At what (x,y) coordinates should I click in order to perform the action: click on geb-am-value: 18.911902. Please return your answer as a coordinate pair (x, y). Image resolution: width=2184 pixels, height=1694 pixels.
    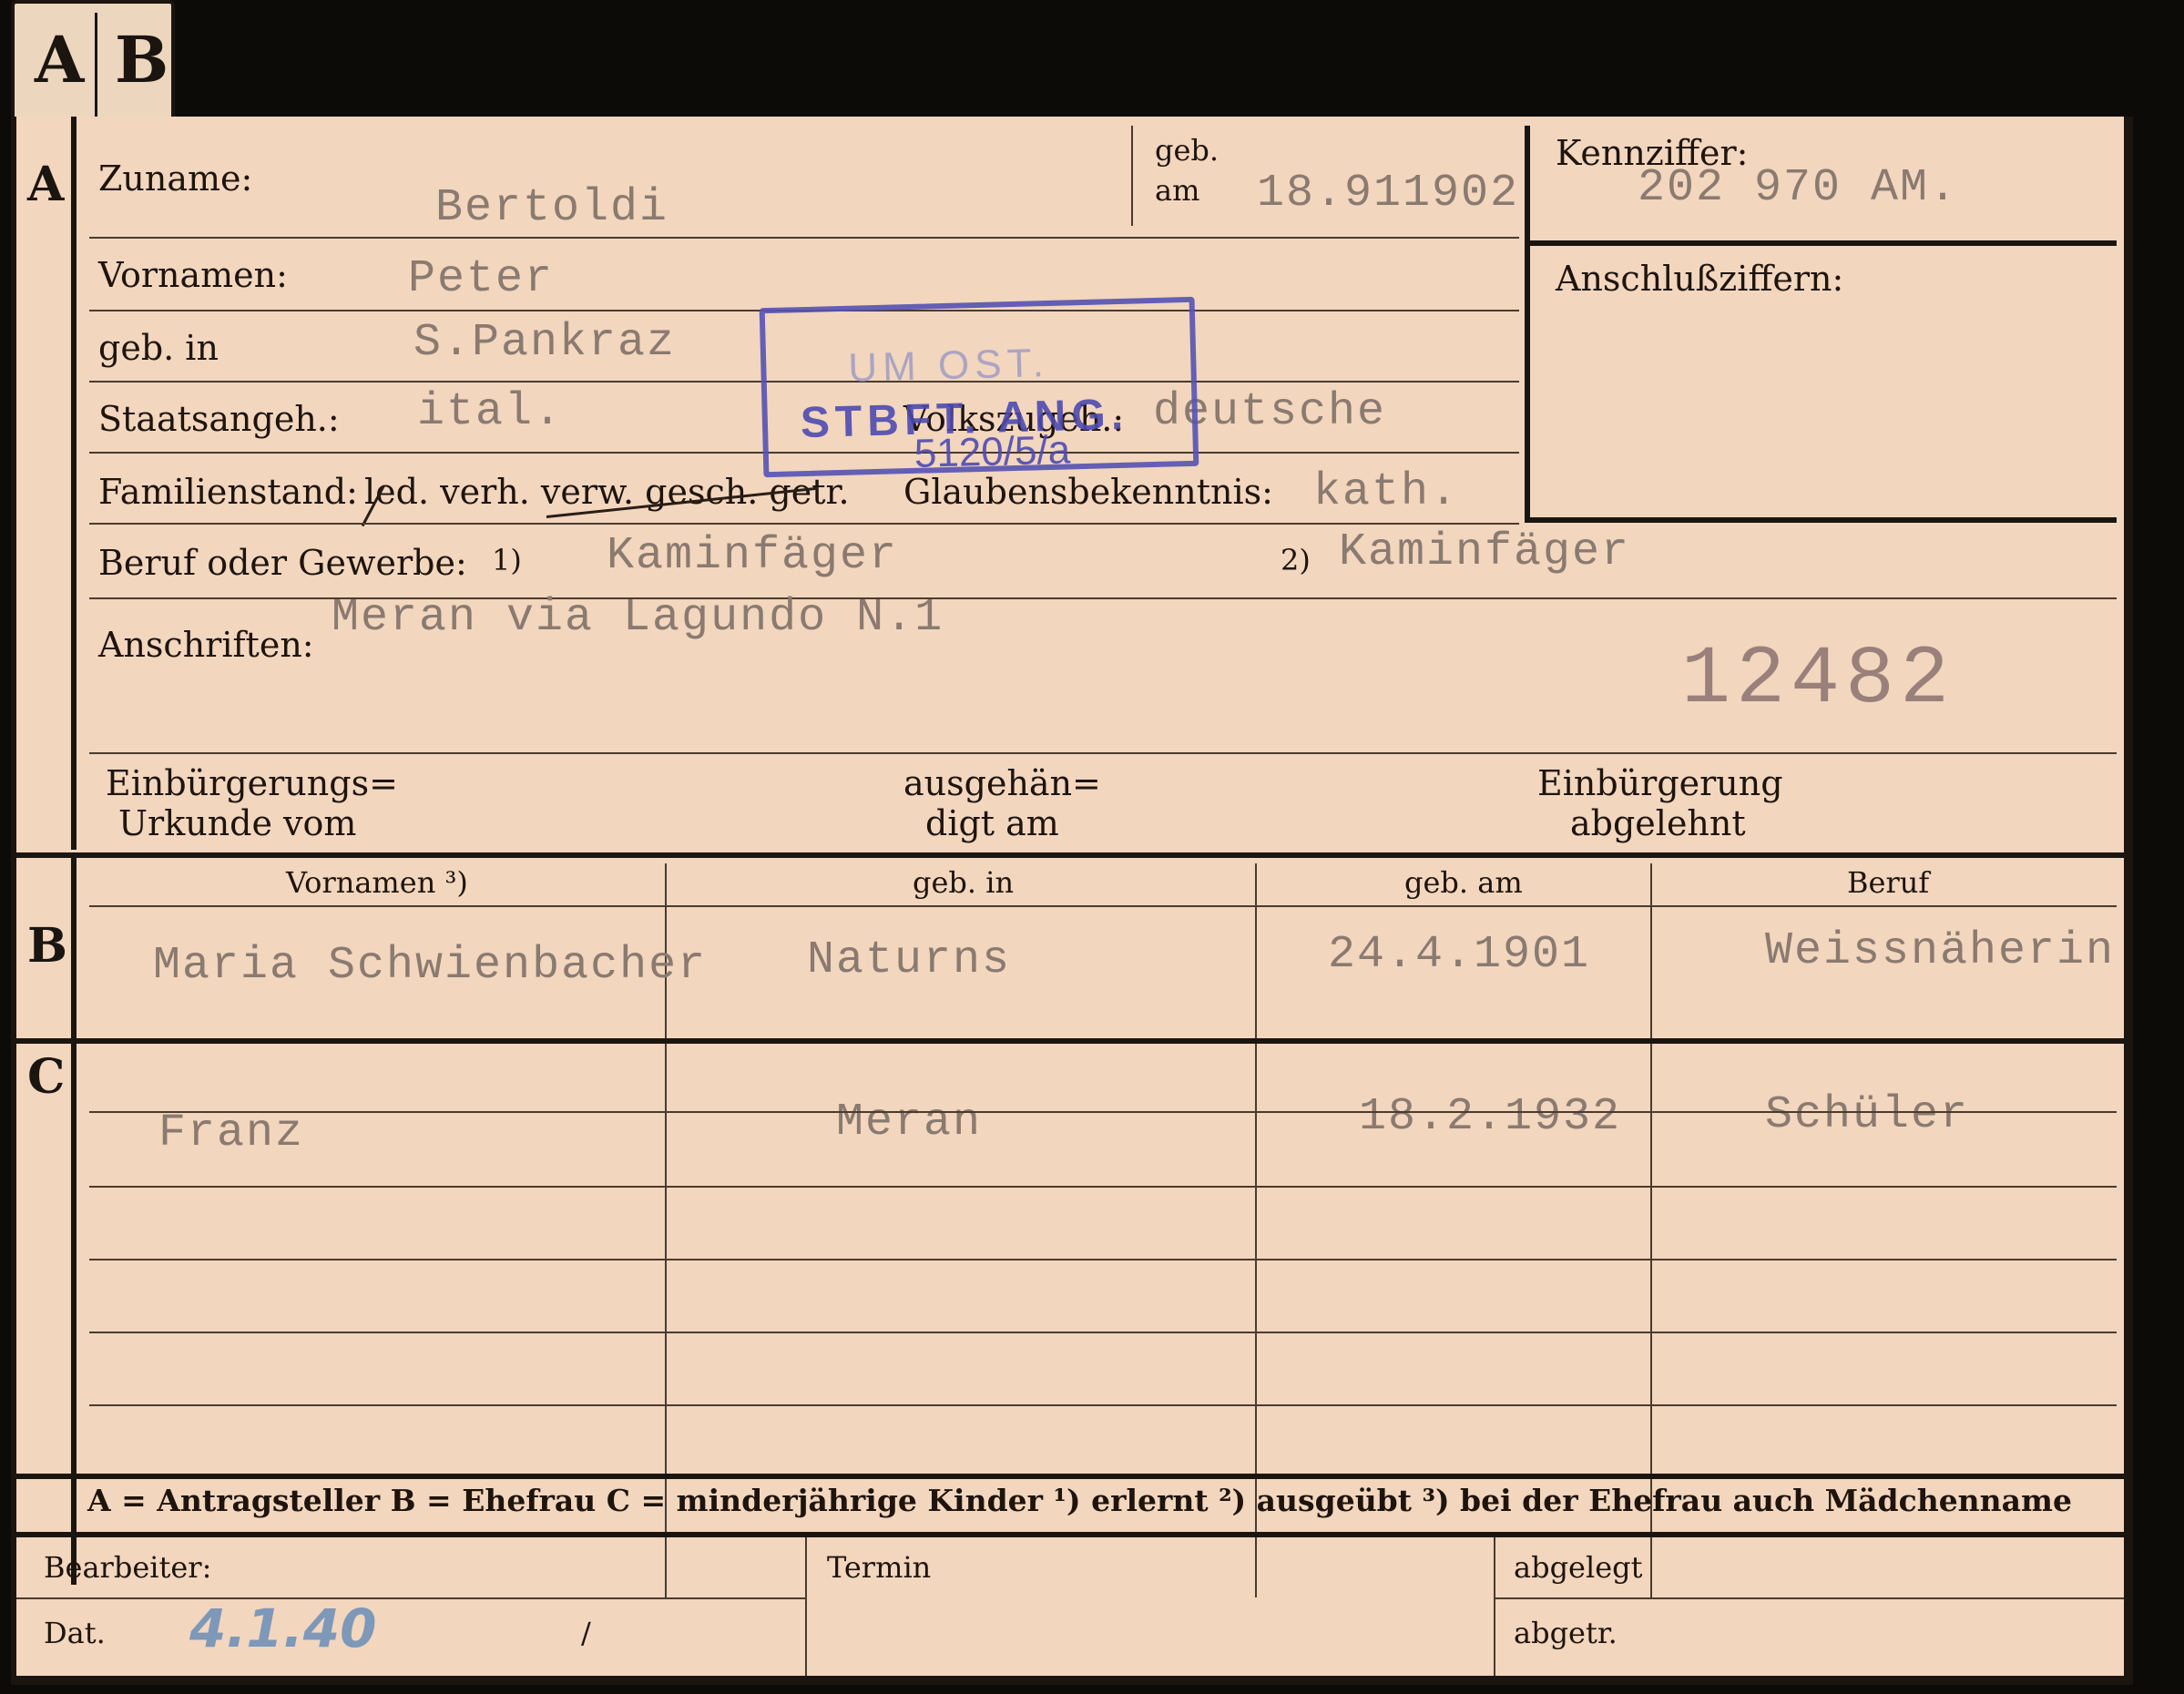
    Looking at the image, I should click on (1389, 193).